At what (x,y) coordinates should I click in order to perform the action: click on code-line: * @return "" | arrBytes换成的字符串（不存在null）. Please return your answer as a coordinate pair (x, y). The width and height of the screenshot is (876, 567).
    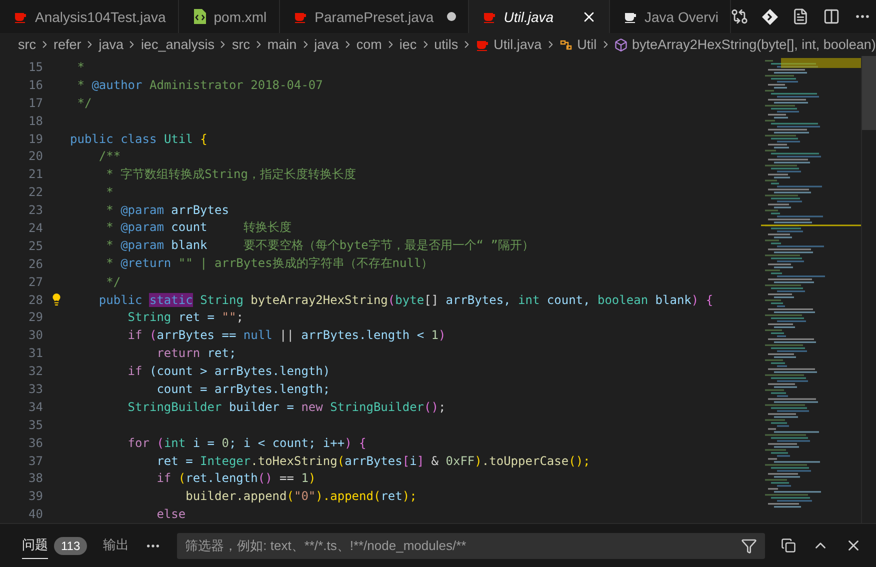
    Looking at the image, I should click on (269, 263).